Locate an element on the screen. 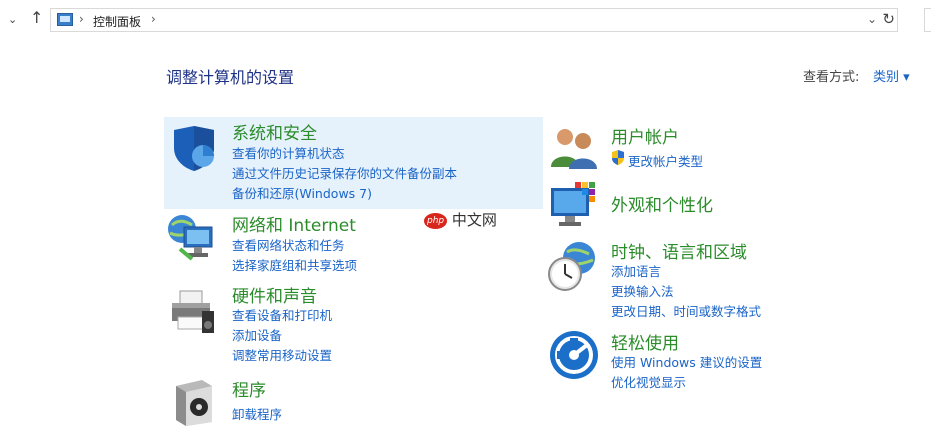 Image resolution: width=931 pixels, height=438 pixels. uac-shield-icon is located at coordinates (618, 159).